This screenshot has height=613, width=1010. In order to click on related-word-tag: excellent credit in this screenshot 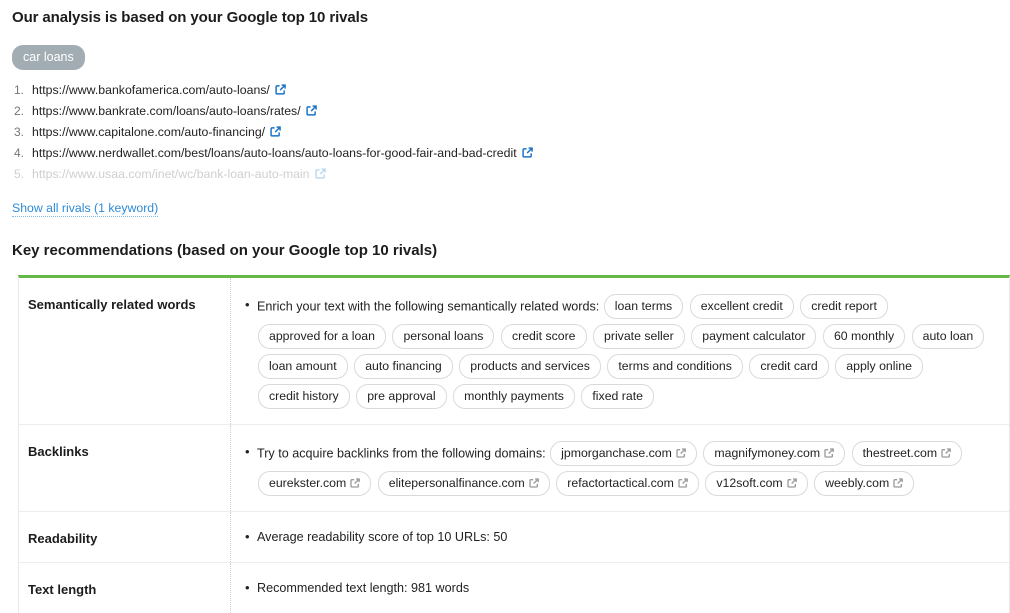, I will do `click(741, 306)`.